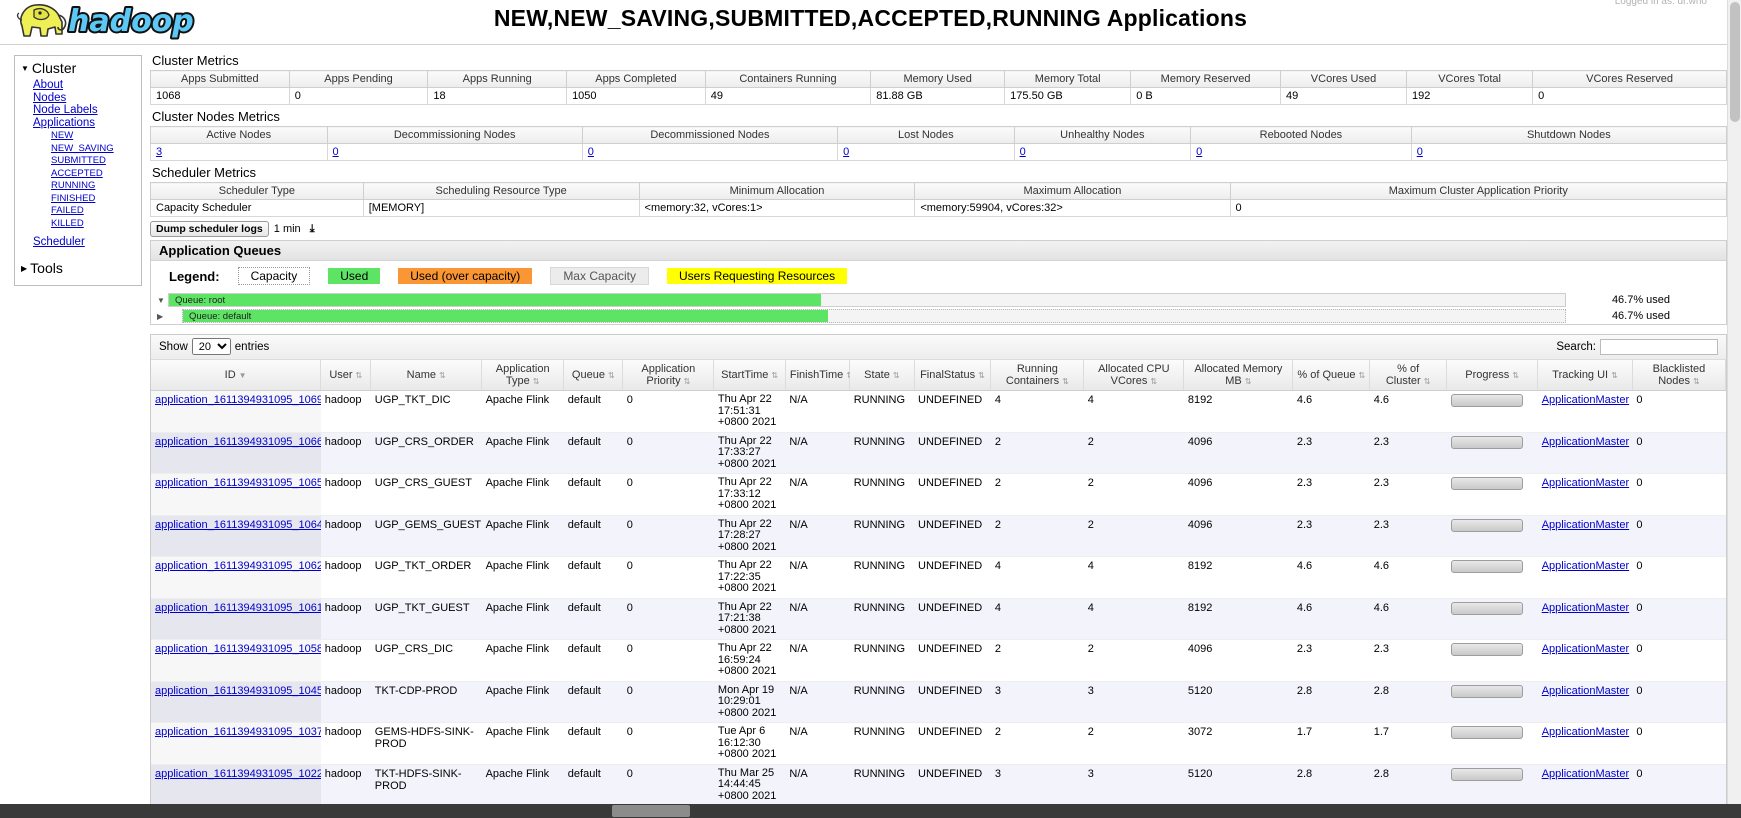  I want to click on cell-id-link: application_1611394931095_1022, so click(238, 774).